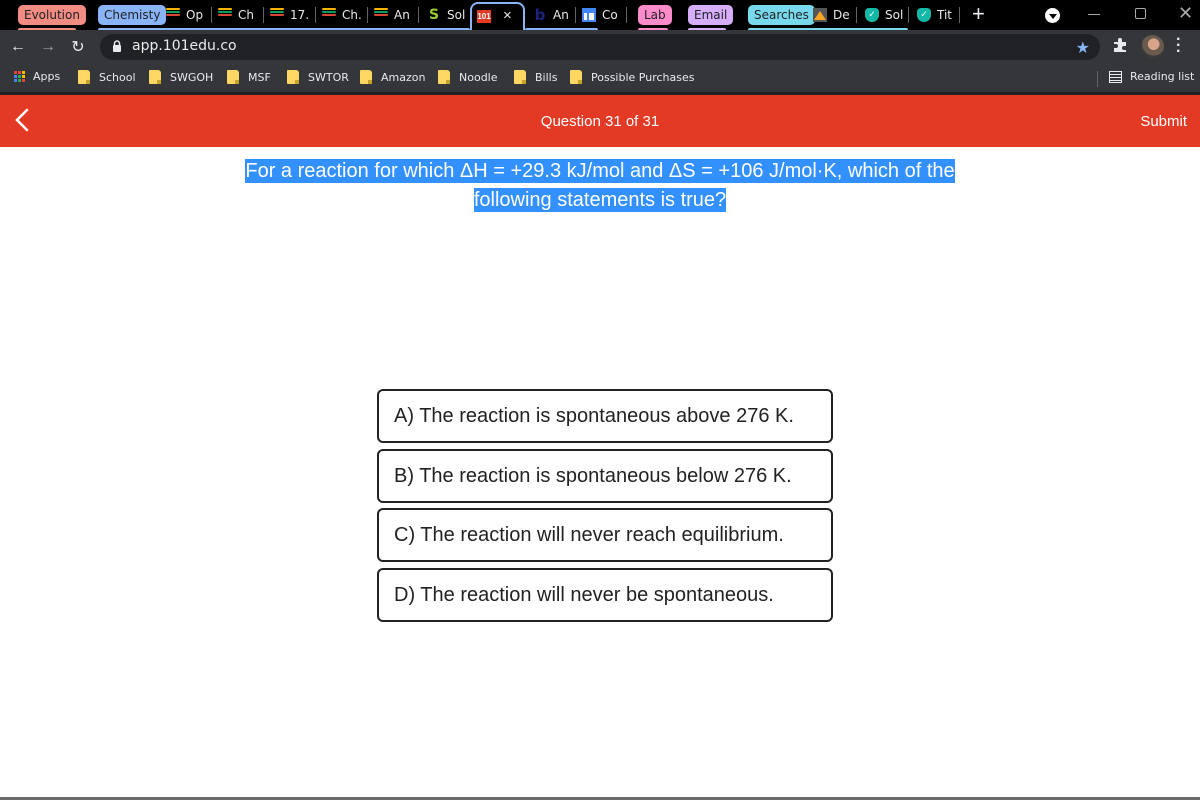 The height and width of the screenshot is (800, 1200). I want to click on reload-button: ↻, so click(78, 47).